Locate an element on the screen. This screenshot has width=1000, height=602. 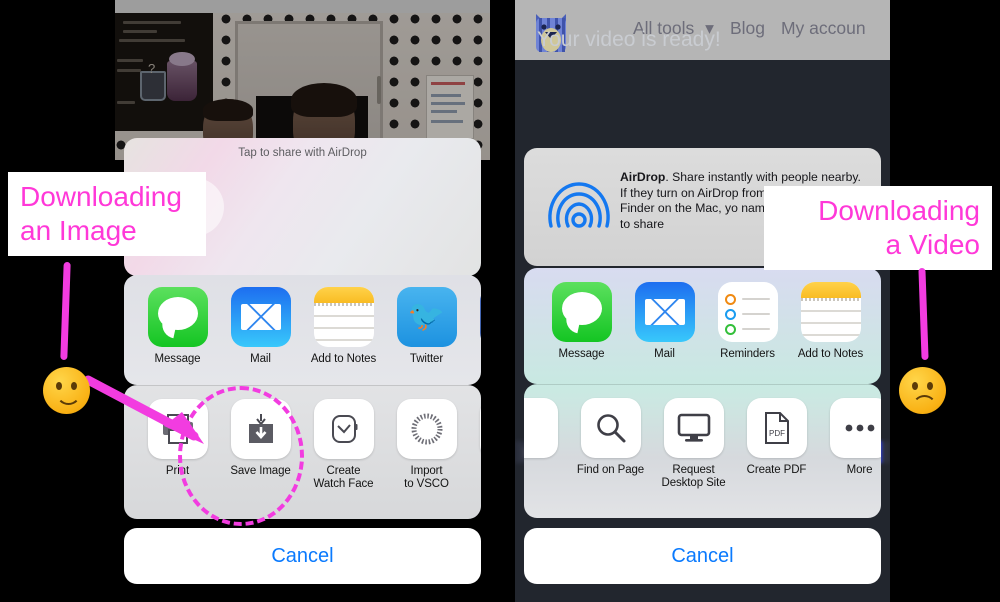
twitter-icon: 🐦 is located at coordinates (426, 317).